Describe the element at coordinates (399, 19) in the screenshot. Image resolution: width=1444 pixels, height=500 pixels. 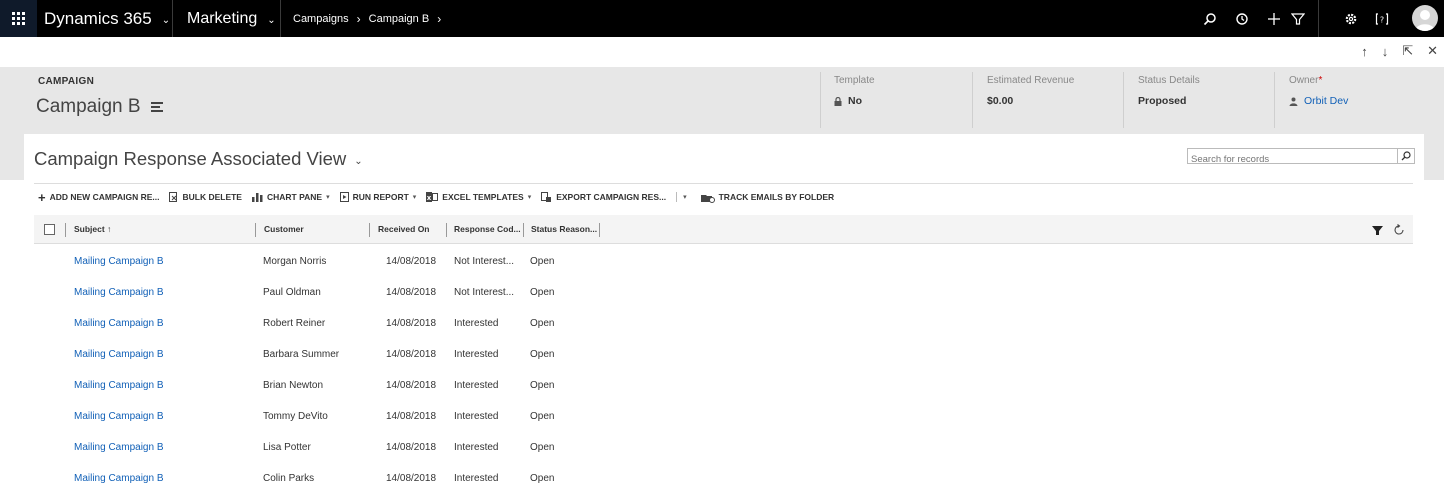
I see `breadcrumb-campaign-b: Campaign B` at that location.